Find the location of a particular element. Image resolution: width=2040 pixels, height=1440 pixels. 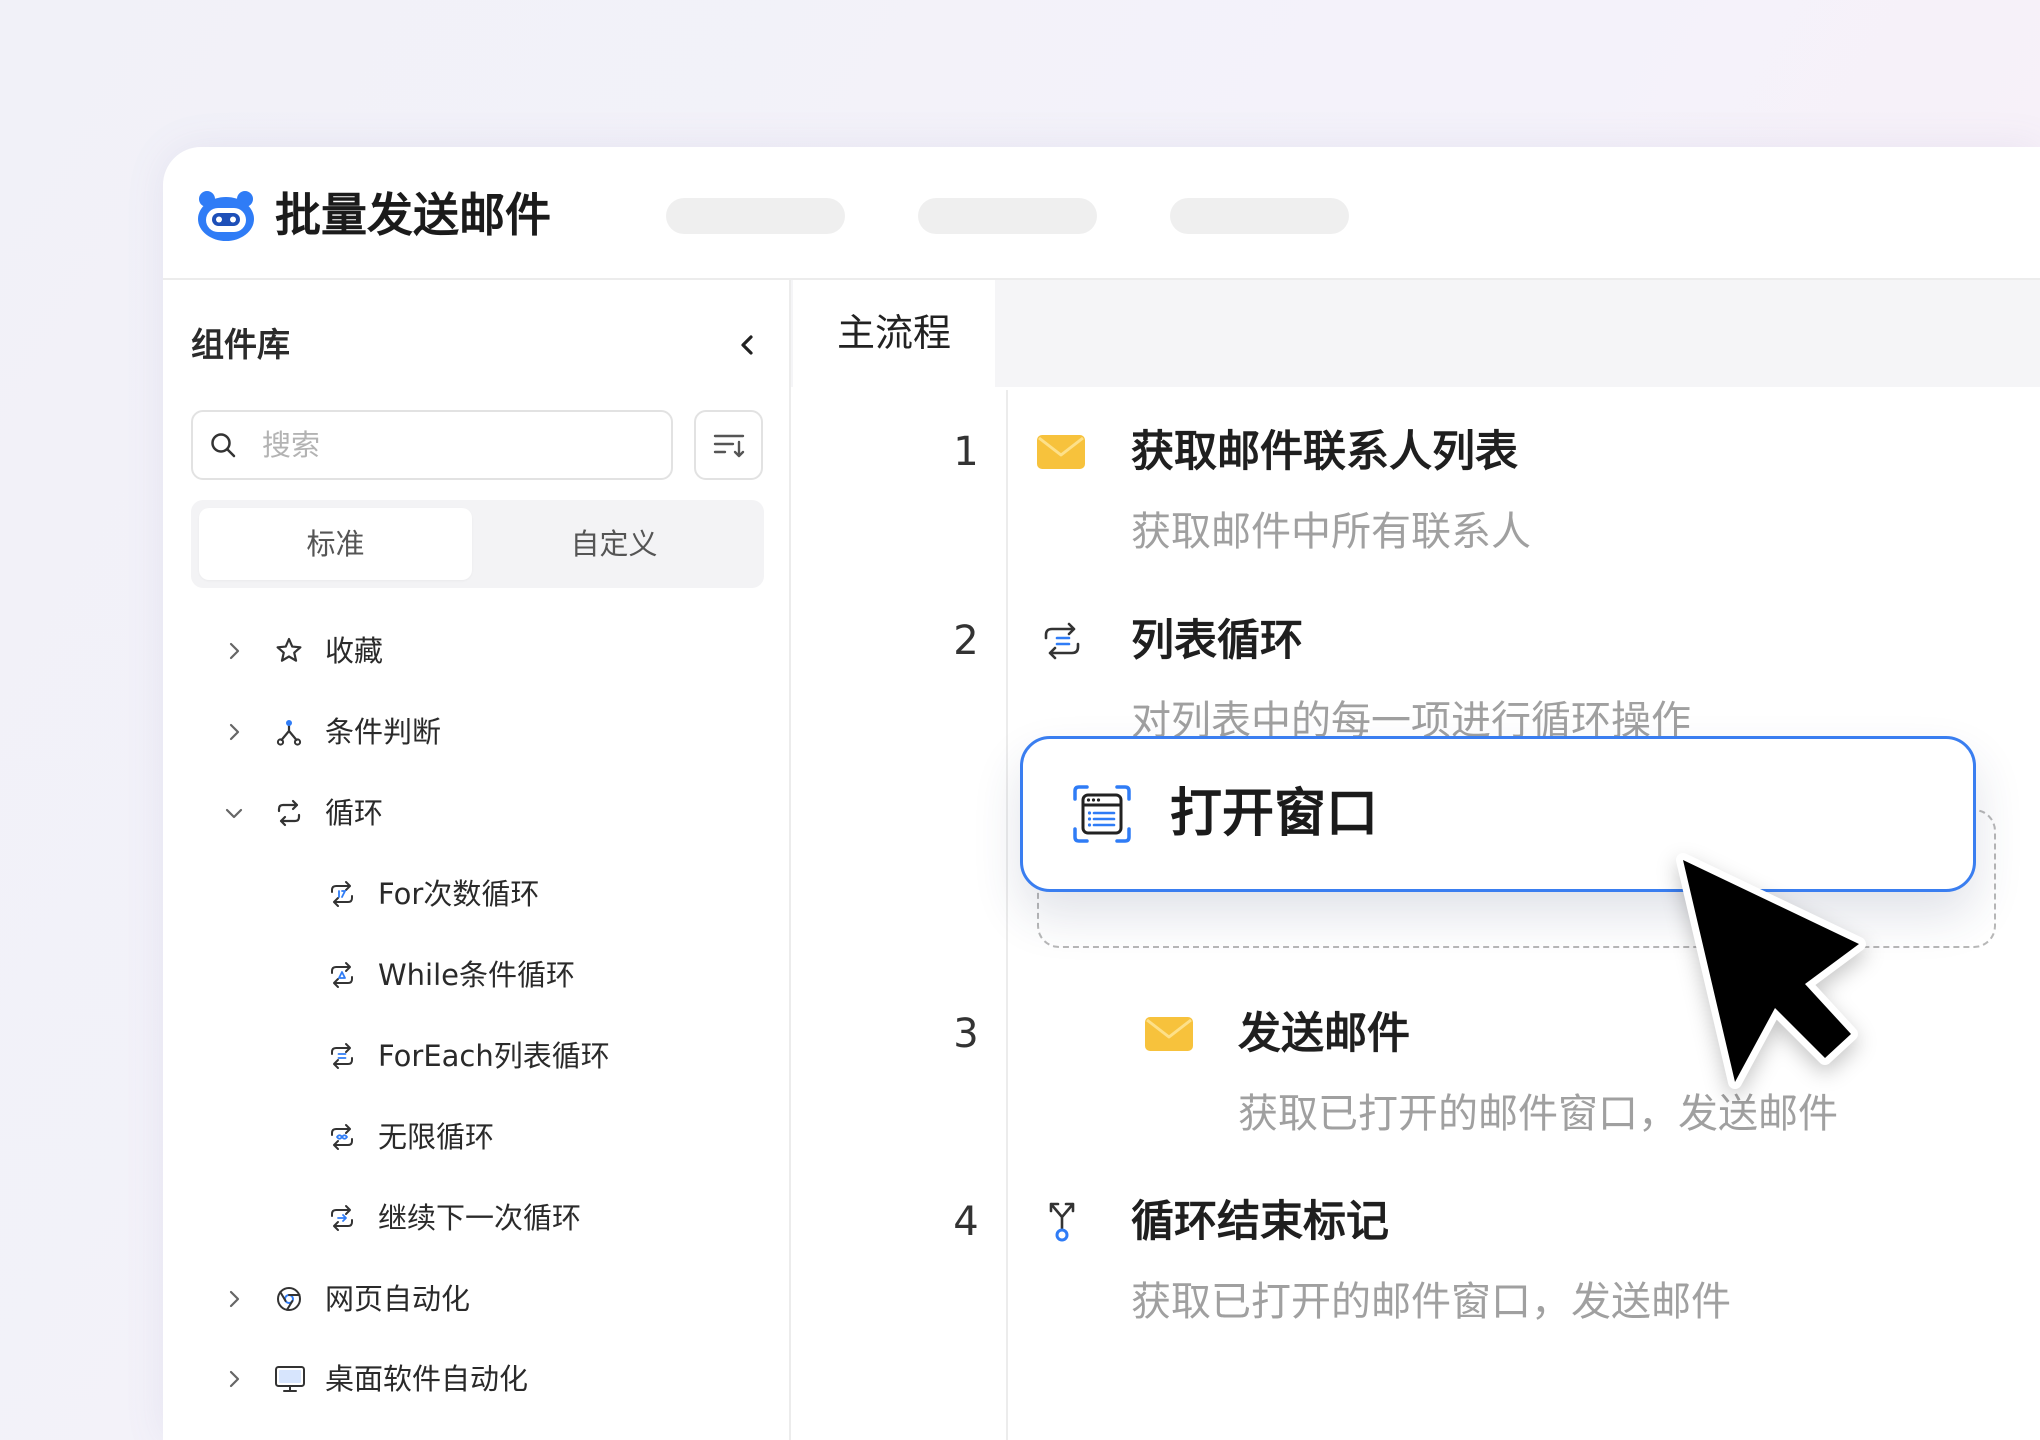

step-description: 获取已打开的邮件窗口，发送邮件 is located at coordinates (1431, 1302).